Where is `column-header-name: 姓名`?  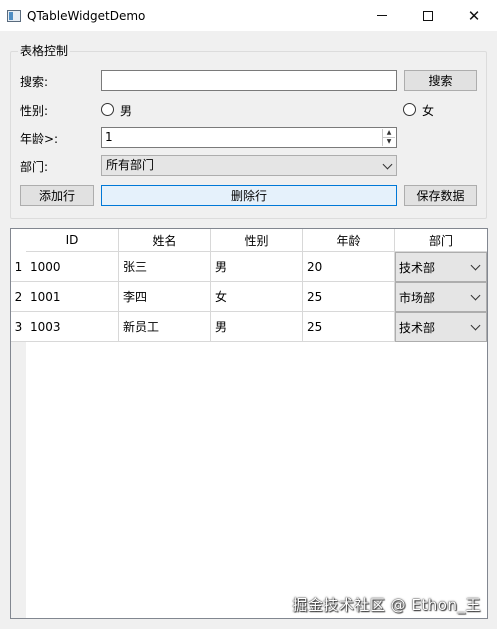
column-header-name: 姓名 is located at coordinates (165, 240).